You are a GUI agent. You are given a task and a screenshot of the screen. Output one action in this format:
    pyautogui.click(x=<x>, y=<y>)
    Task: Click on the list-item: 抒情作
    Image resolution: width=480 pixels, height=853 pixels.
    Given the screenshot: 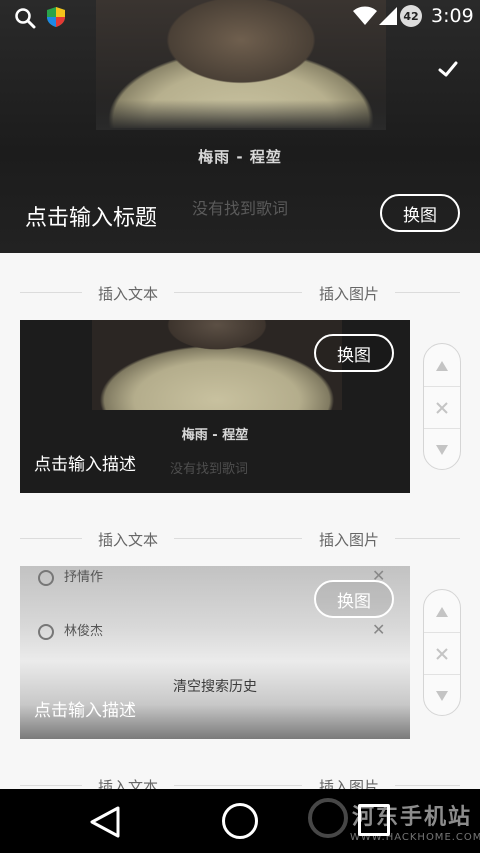 What is the action you would take?
    pyautogui.click(x=70, y=576)
    